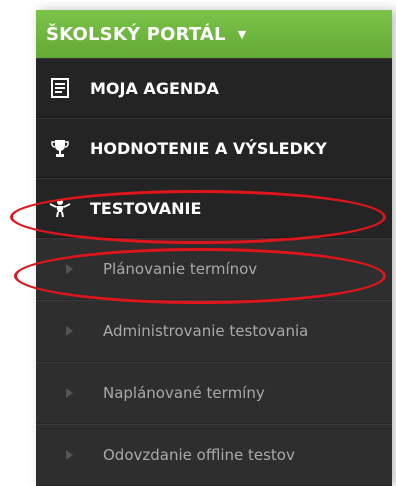  I want to click on submenu-item-label: Administrovanie testovania, so click(206, 331).